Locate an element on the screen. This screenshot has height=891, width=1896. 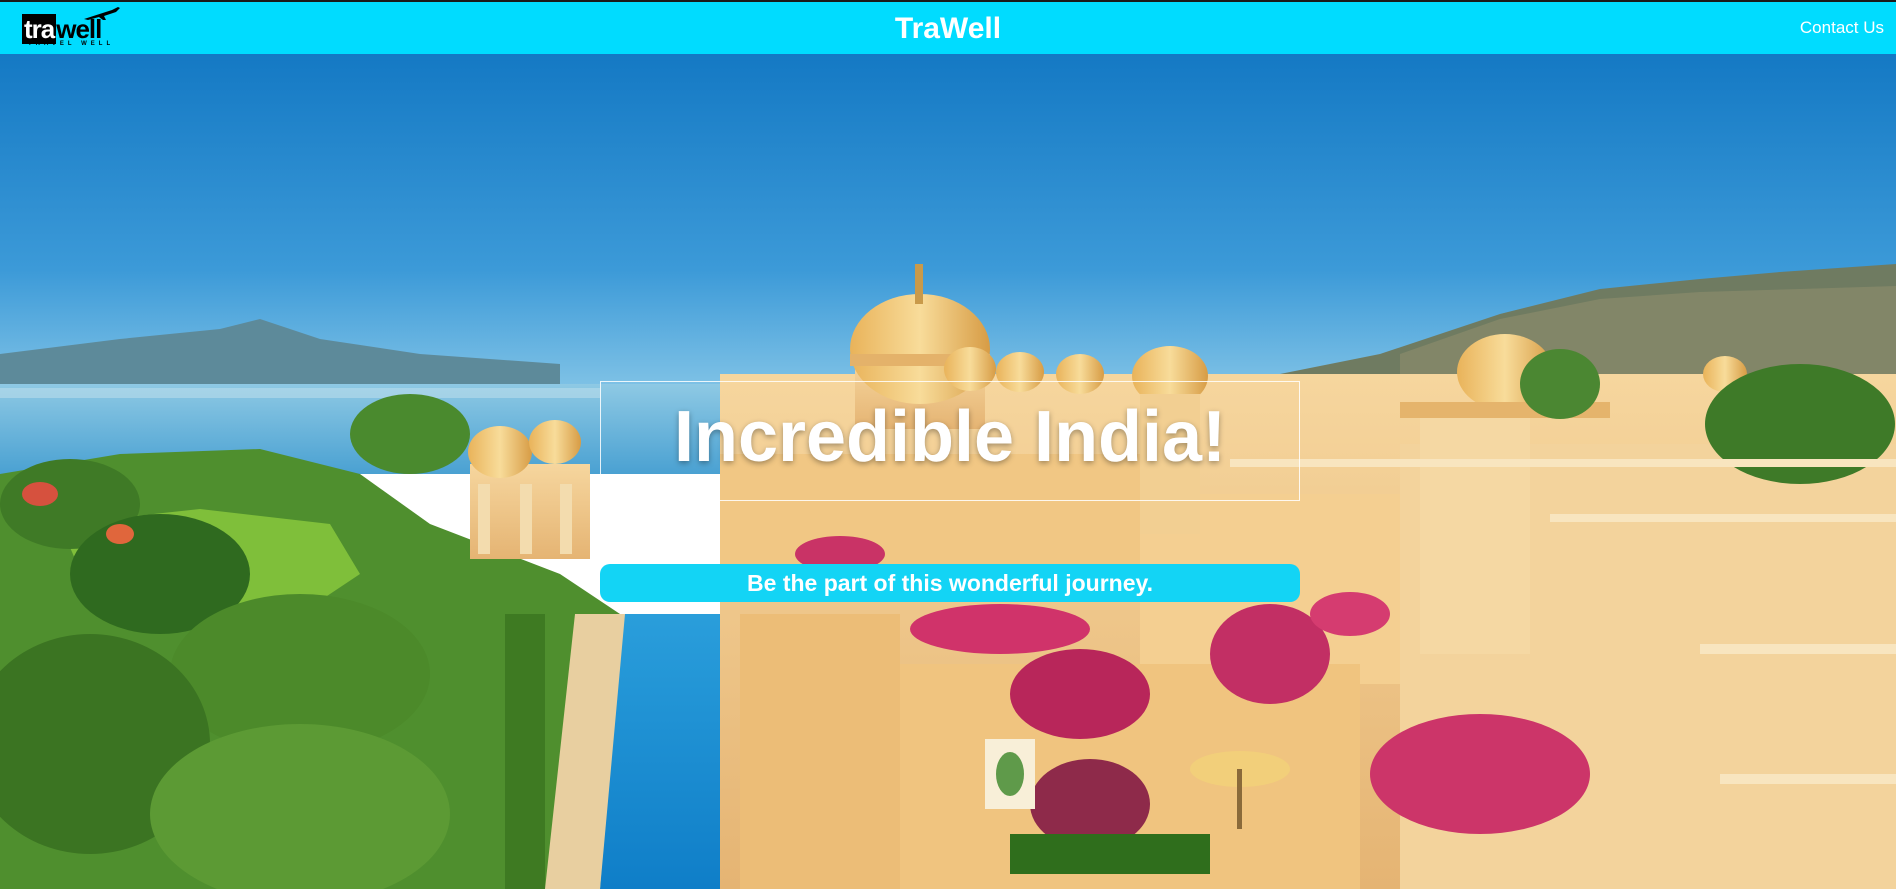
hero-headline: Incredible India! is located at coordinates (950, 437).